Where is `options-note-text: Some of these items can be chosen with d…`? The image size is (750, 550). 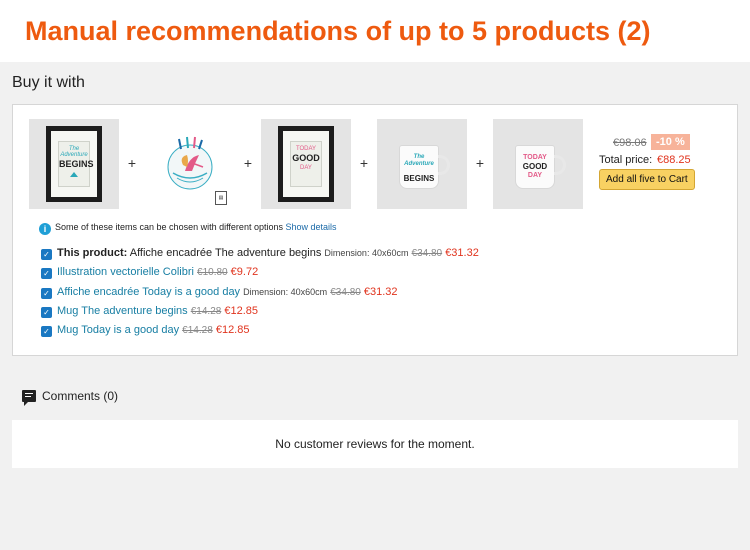 options-note-text: Some of these items can be chosen with d… is located at coordinates (169, 227).